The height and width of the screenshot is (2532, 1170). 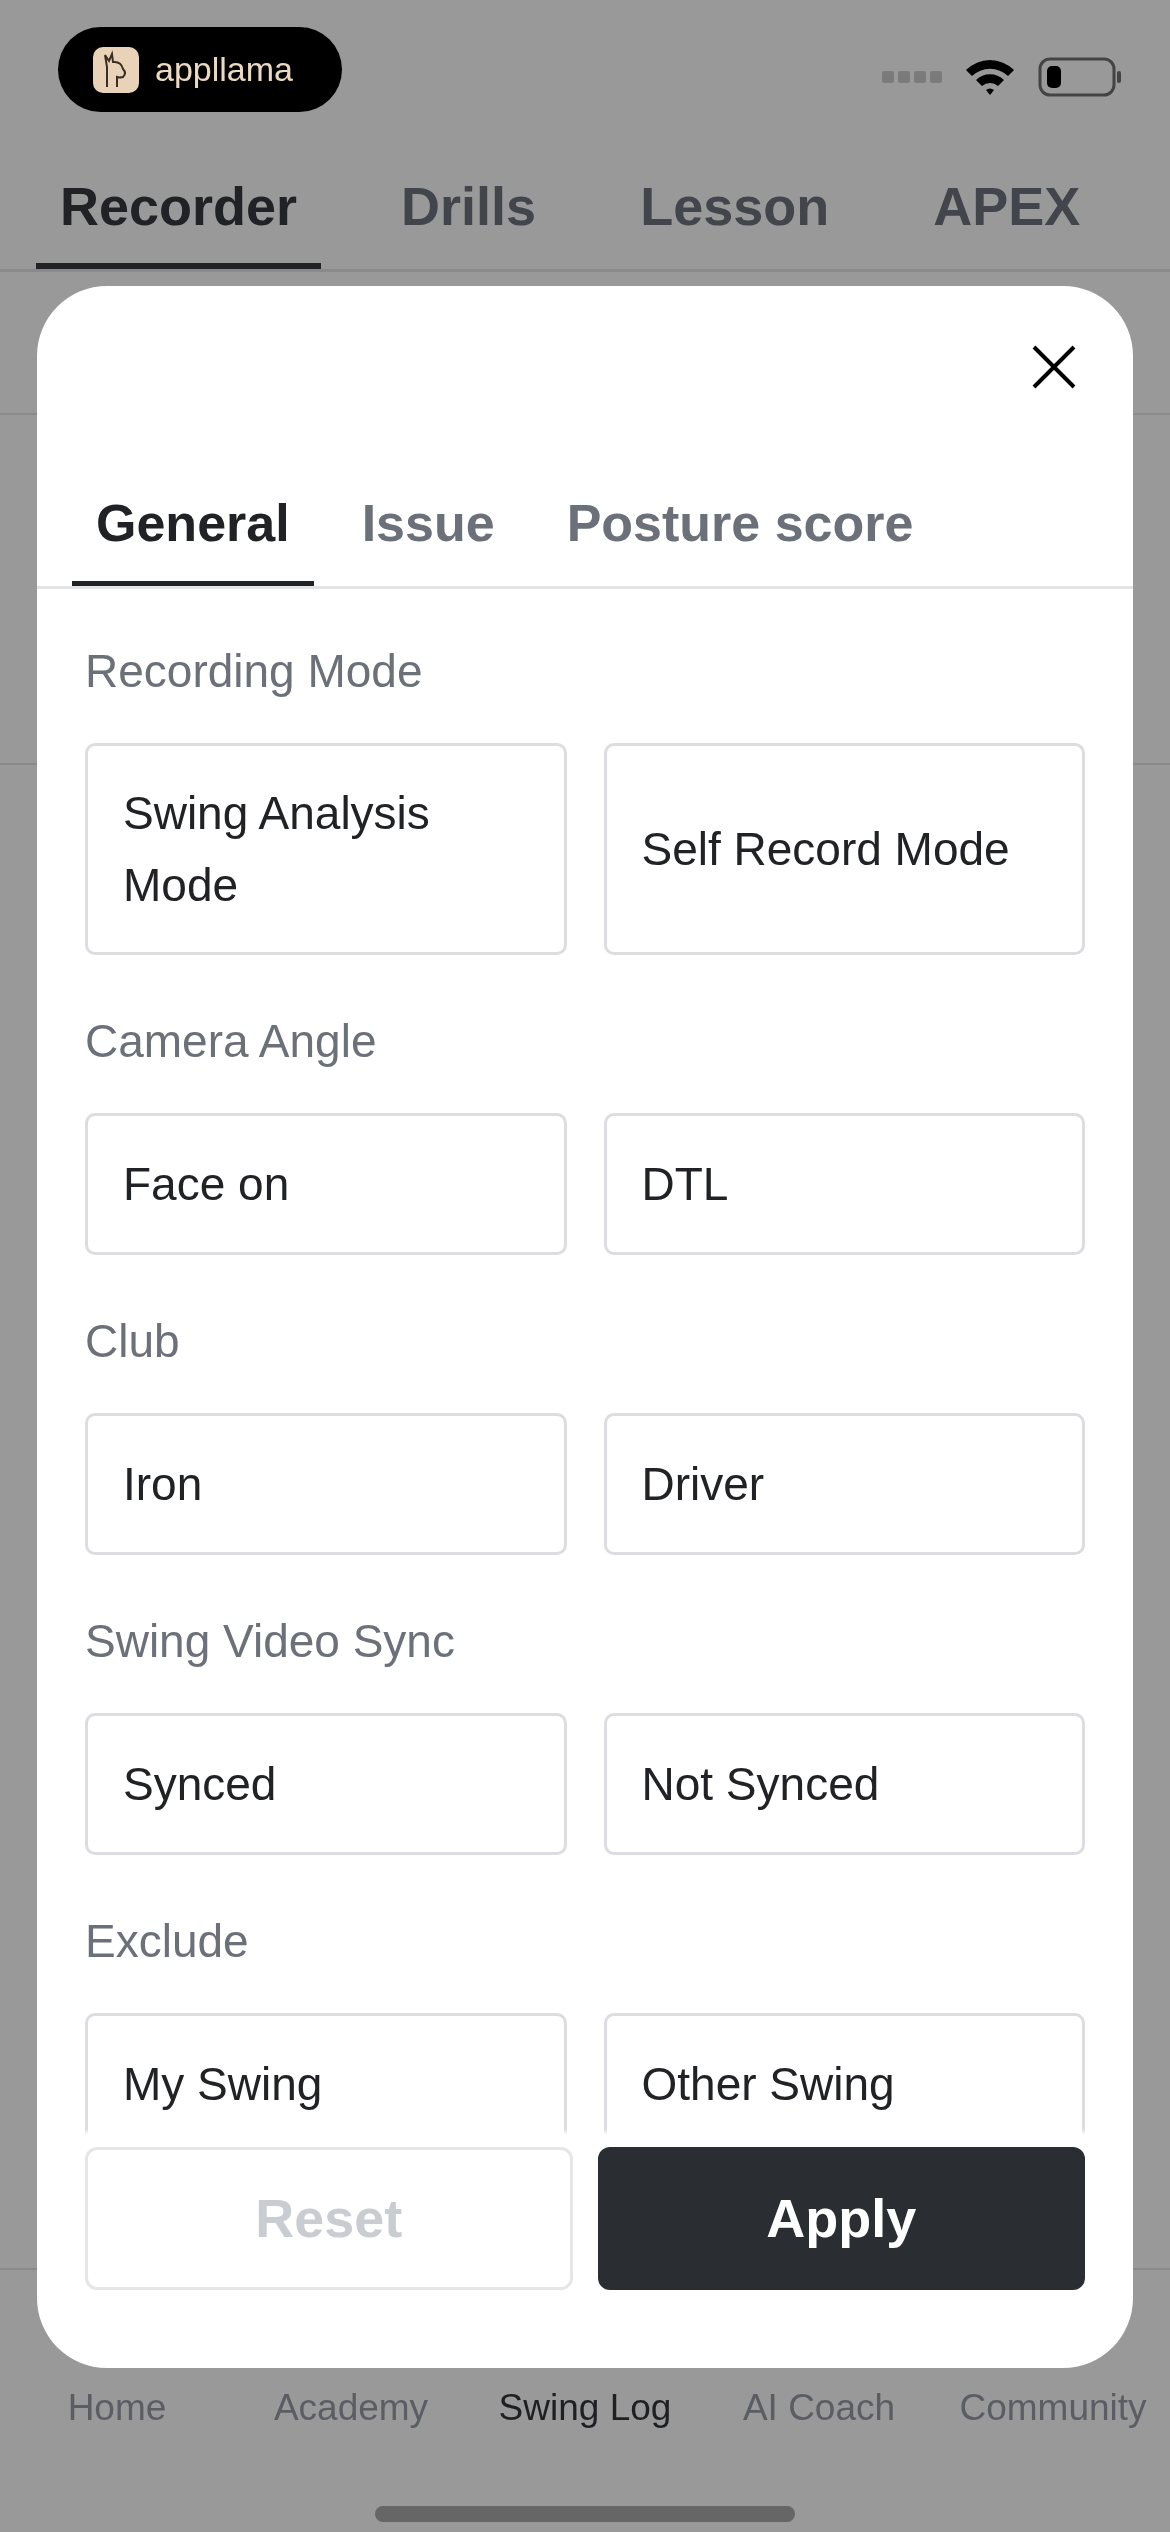 I want to click on app-badge-text: appllama, so click(x=224, y=69).